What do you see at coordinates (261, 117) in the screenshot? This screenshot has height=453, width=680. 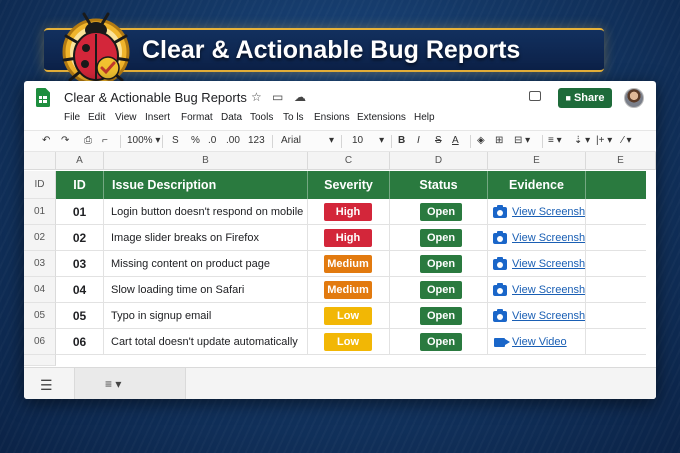 I see `menu-tools: Tools` at bounding box center [261, 117].